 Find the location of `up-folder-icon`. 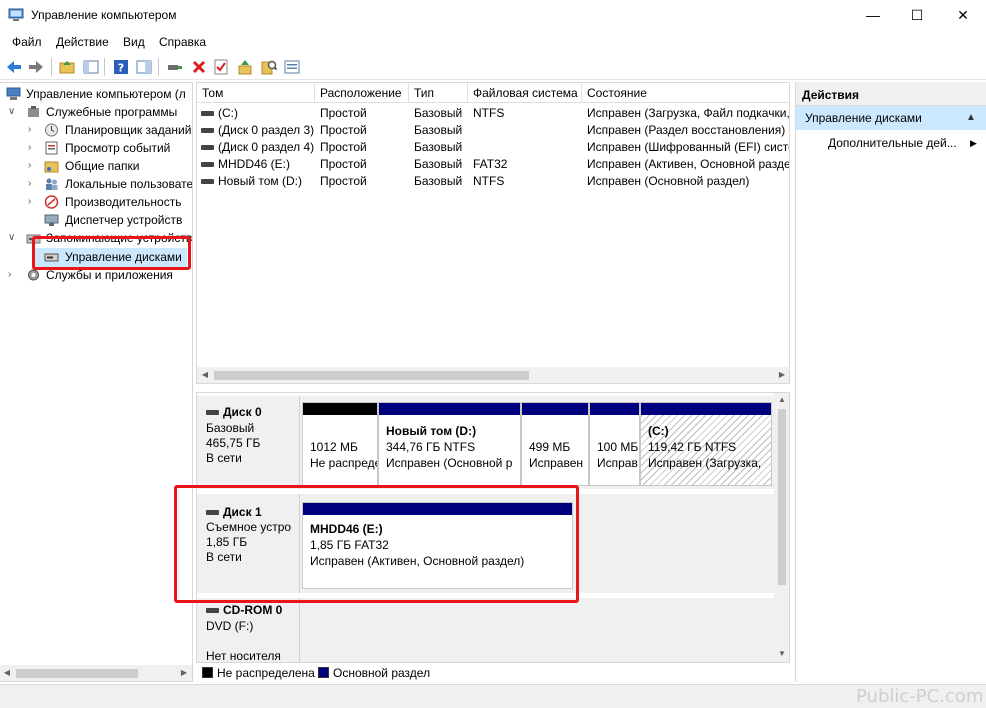

up-folder-icon is located at coordinates (67, 67).